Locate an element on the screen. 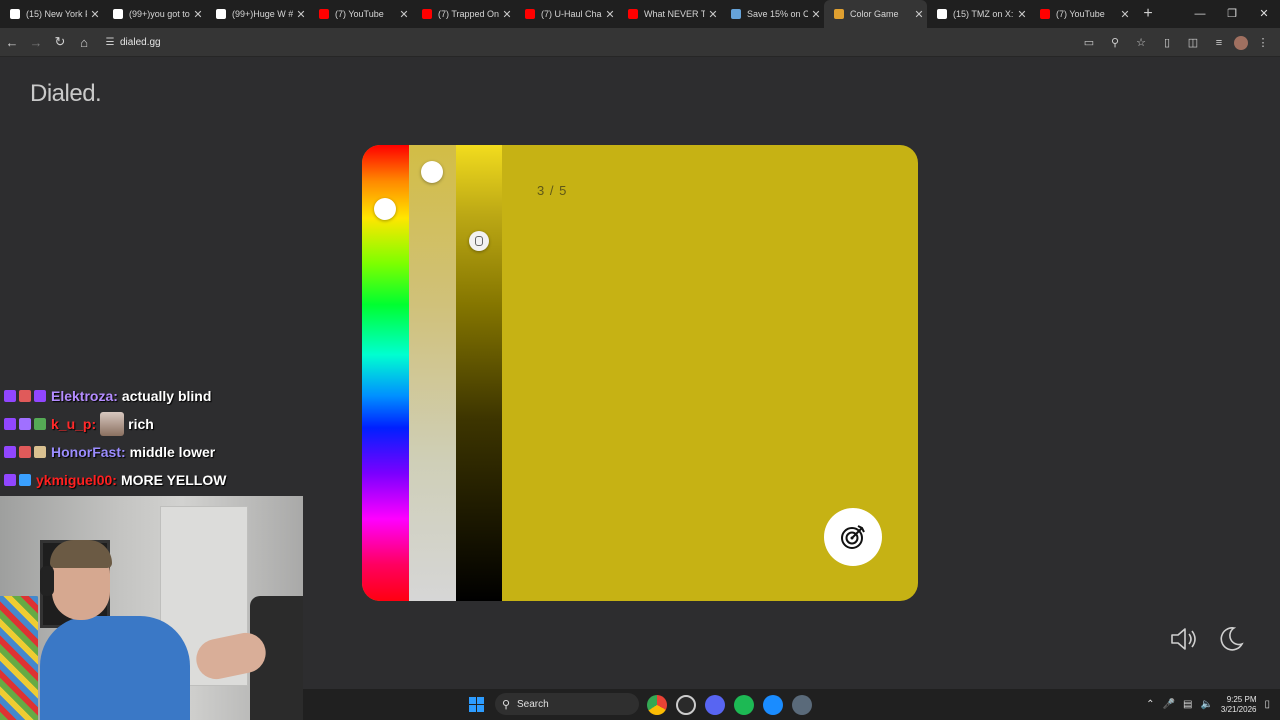  tab-title: (99+)you got to is located at coordinates (159, 14).